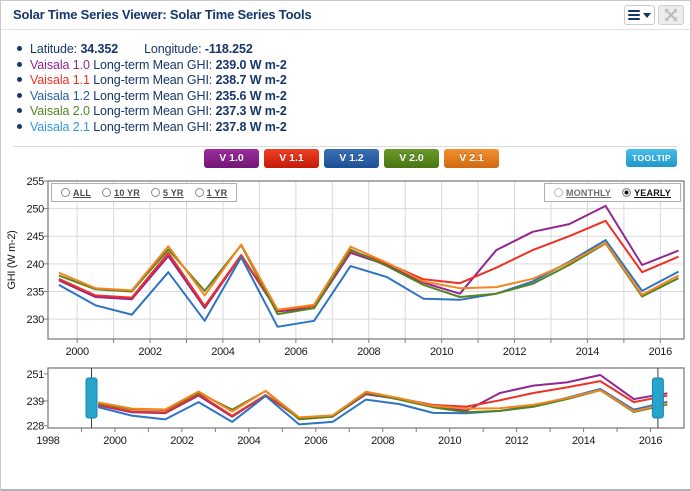 This screenshot has height=491, width=691. Describe the element at coordinates (36, 292) in the screenshot. I see `svg-text: 235` at that location.